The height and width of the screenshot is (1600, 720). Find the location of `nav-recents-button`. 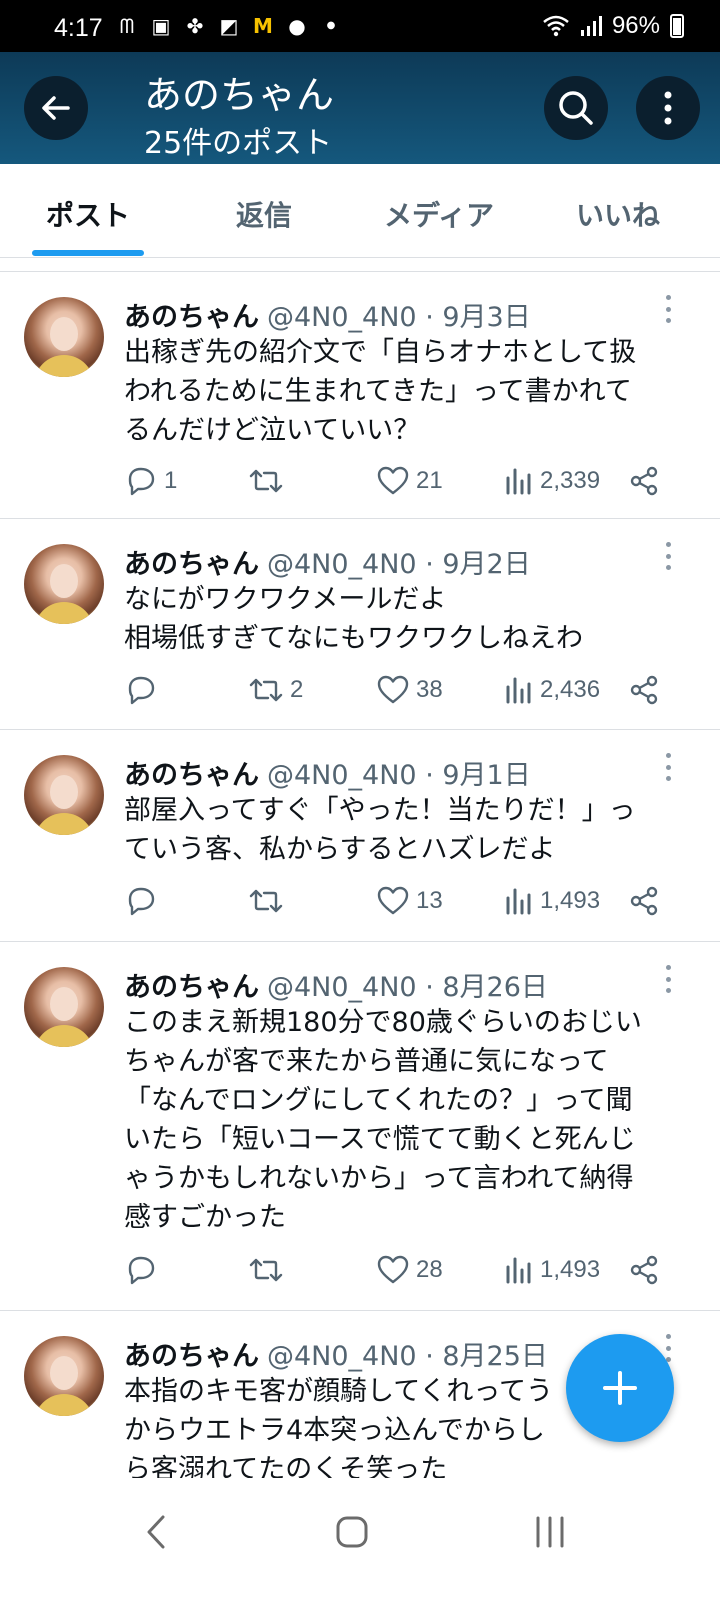

nav-recents-button is located at coordinates (550, 1532).